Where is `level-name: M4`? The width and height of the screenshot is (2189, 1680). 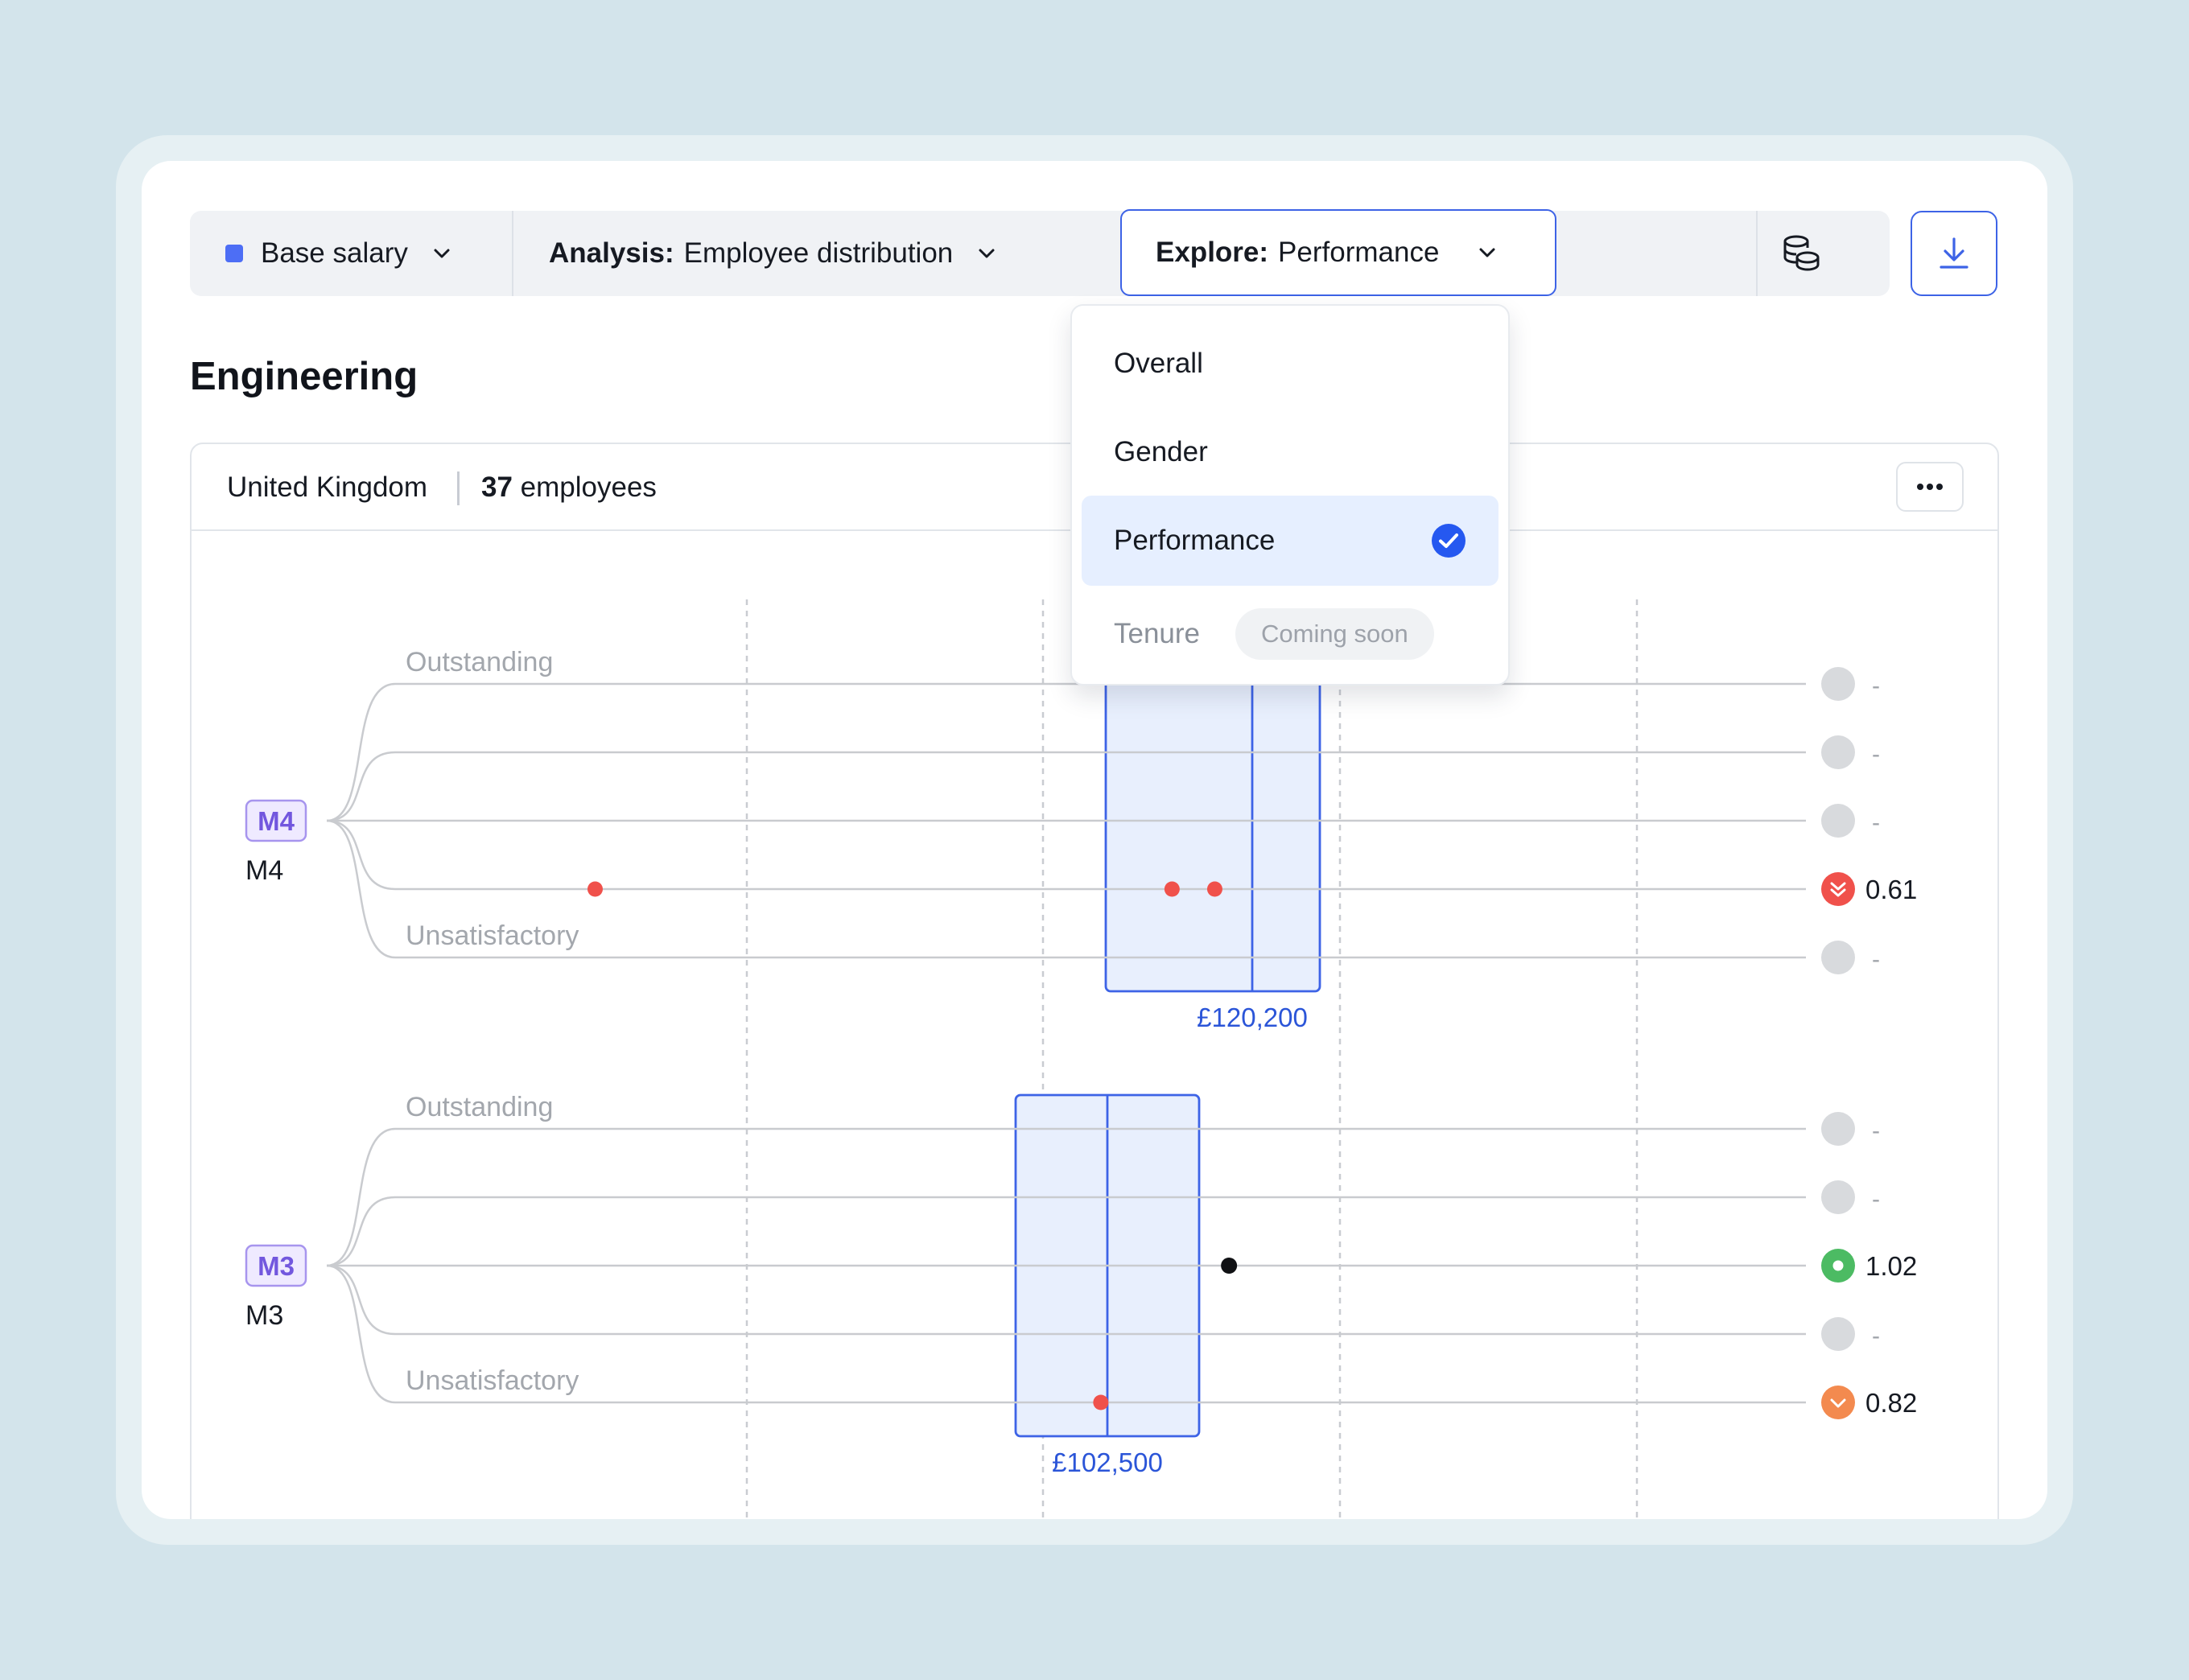
level-name: M4 is located at coordinates (264, 870).